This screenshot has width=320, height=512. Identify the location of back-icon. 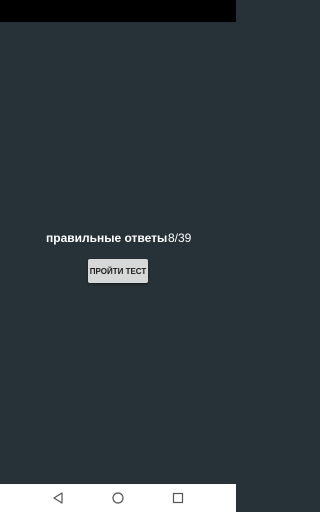
(58, 498).